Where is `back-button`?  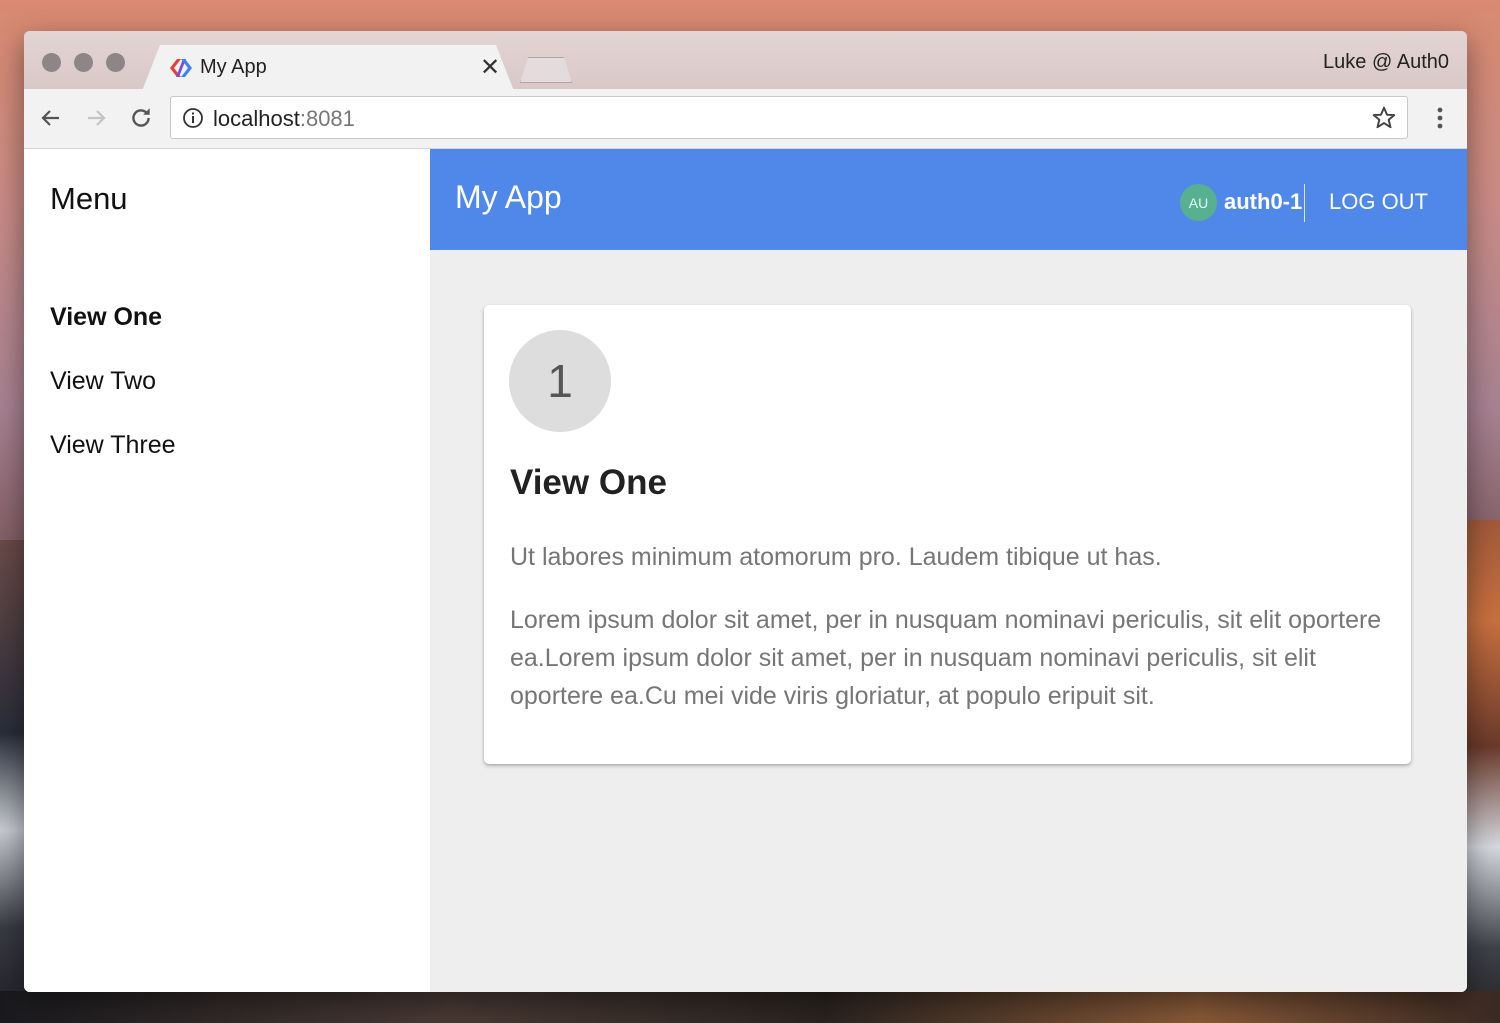 back-button is located at coordinates (51, 118).